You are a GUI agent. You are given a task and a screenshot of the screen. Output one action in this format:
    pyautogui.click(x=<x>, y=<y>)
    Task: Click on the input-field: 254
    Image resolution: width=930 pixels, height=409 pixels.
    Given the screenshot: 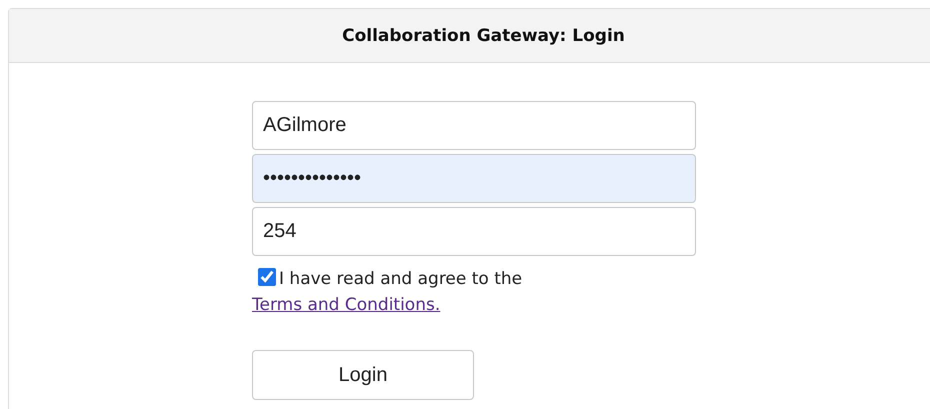 What is the action you would take?
    pyautogui.click(x=474, y=231)
    